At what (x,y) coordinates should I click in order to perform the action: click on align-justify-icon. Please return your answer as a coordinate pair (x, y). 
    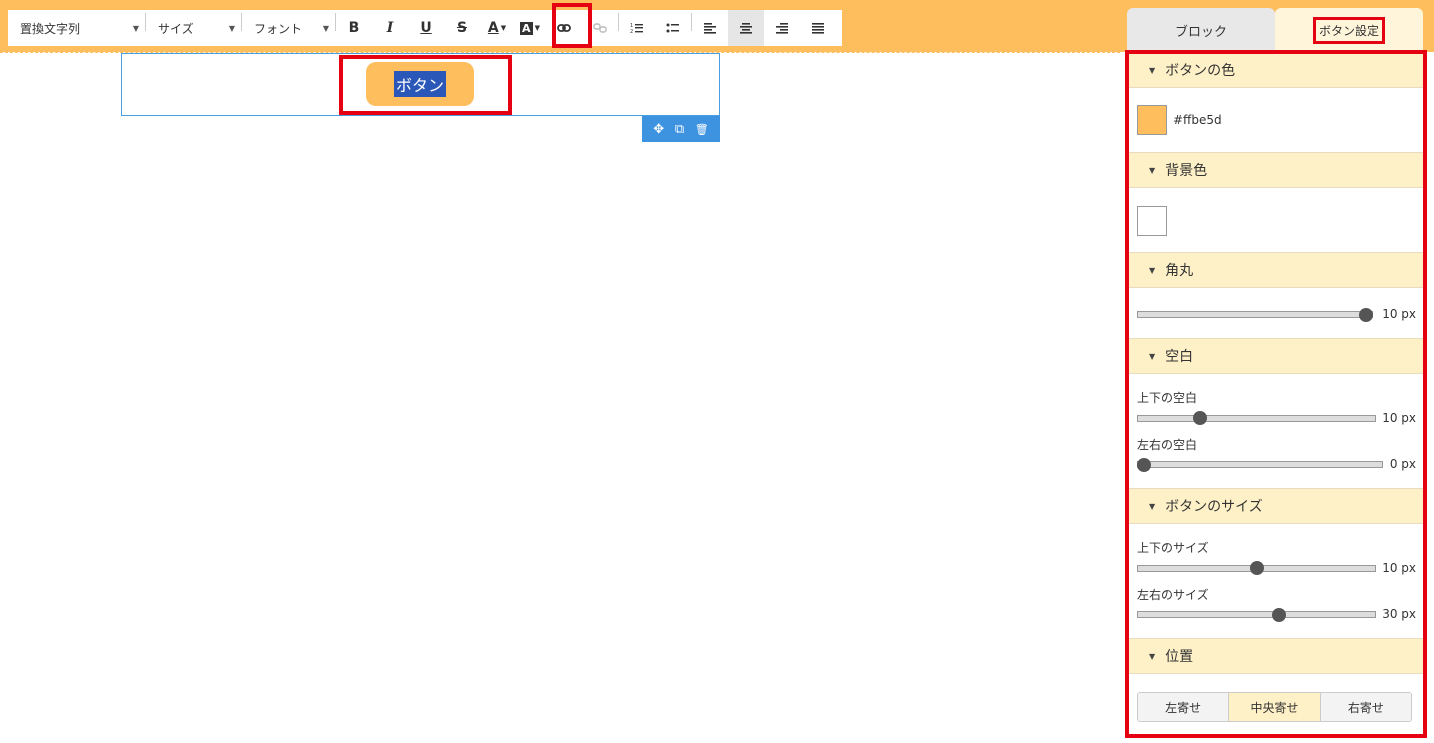
    Looking at the image, I should click on (818, 28).